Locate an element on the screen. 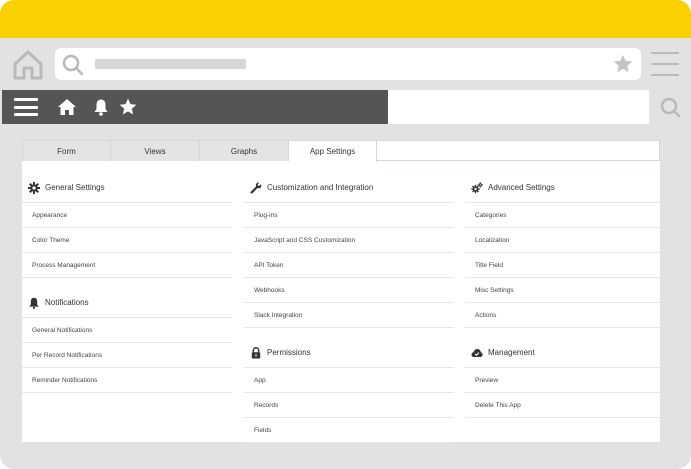  section-header-advanced-settings: Advanced Settings is located at coordinates (562, 188).